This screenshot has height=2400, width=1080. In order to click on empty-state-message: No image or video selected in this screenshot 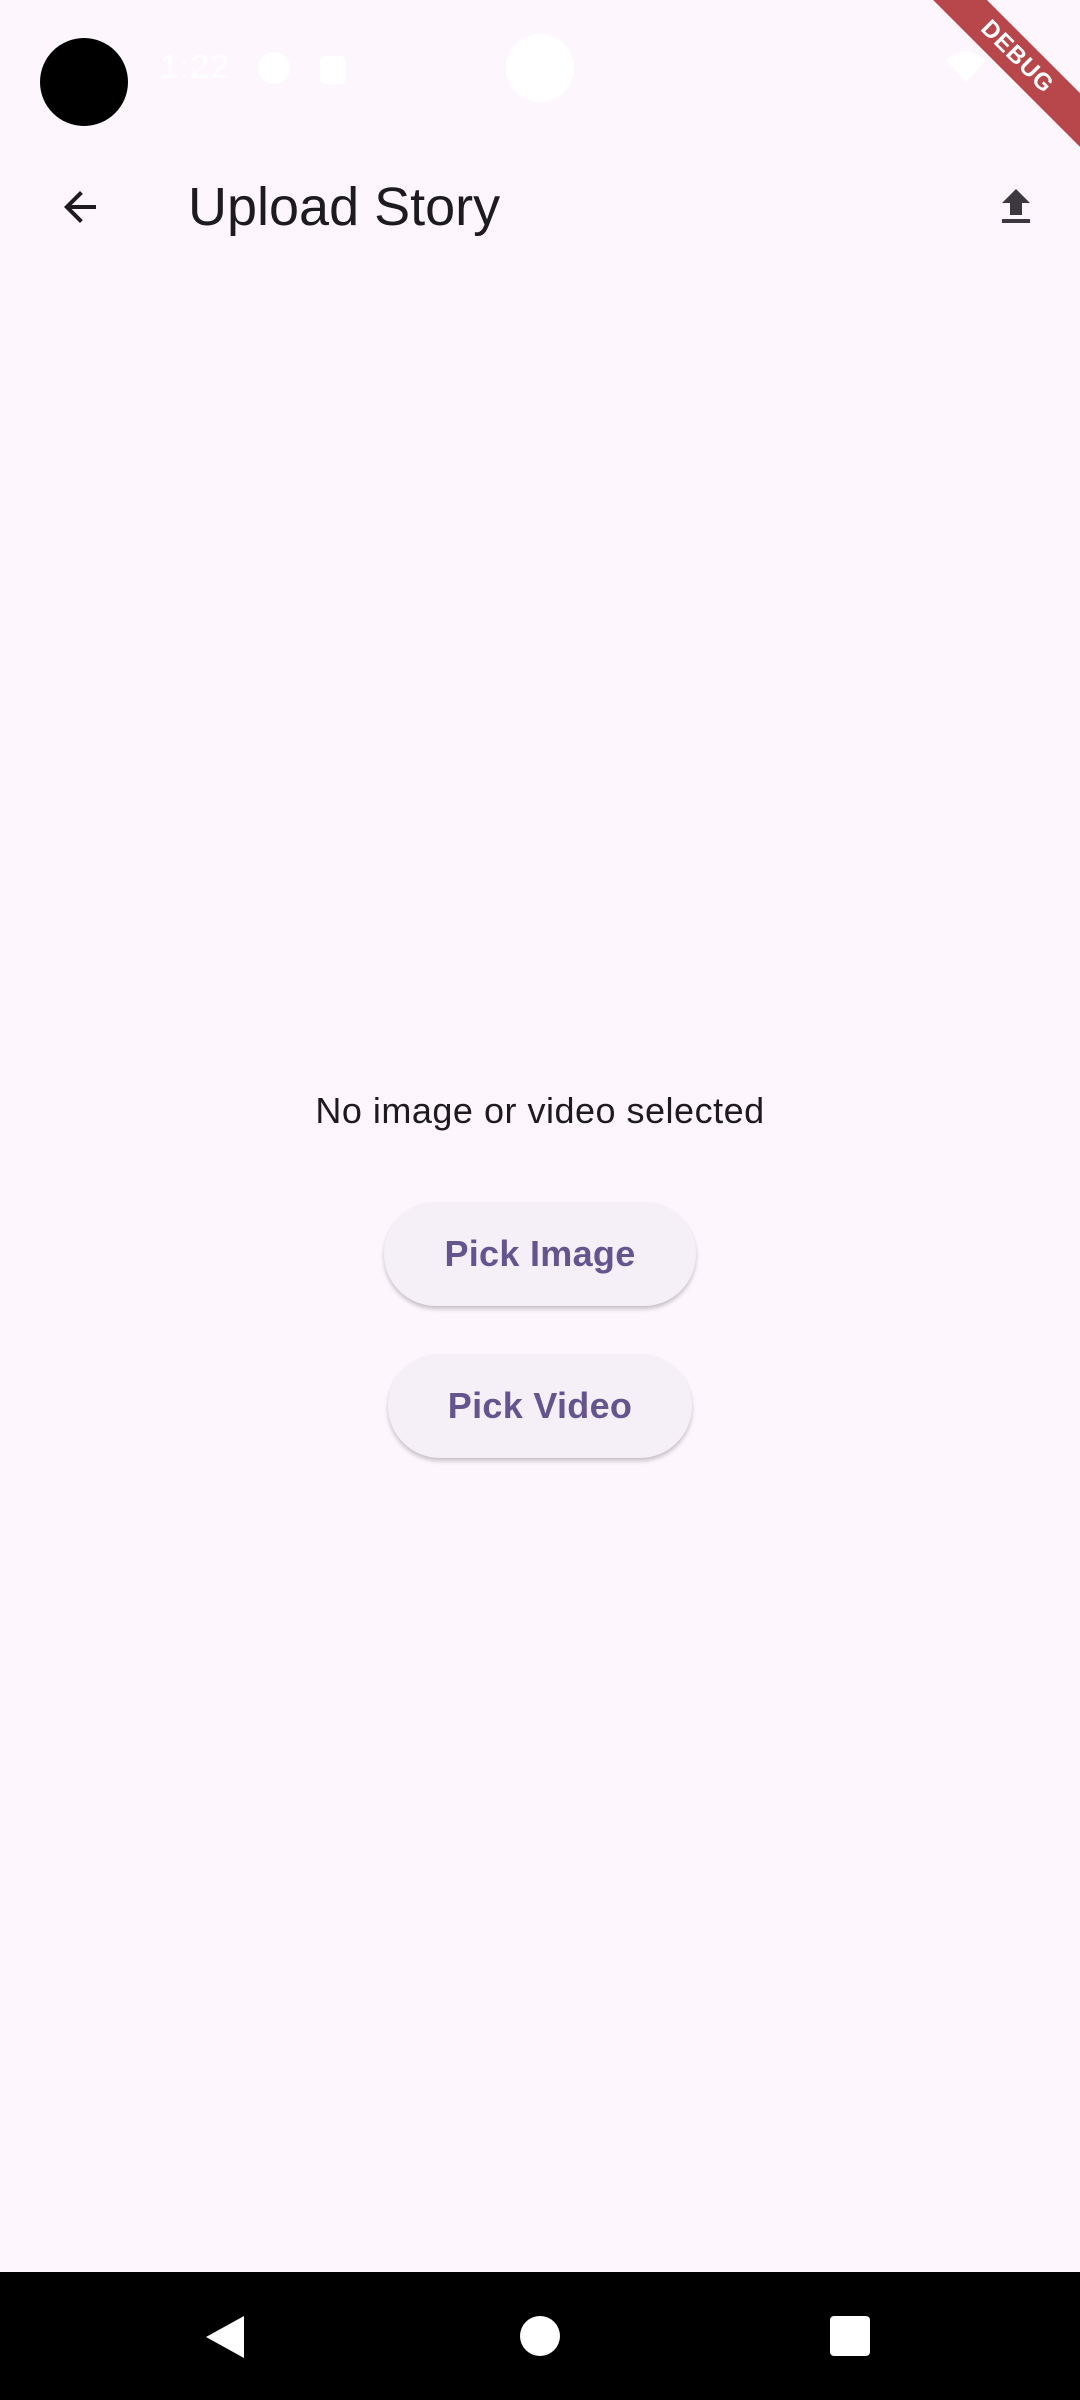, I will do `click(540, 1110)`.